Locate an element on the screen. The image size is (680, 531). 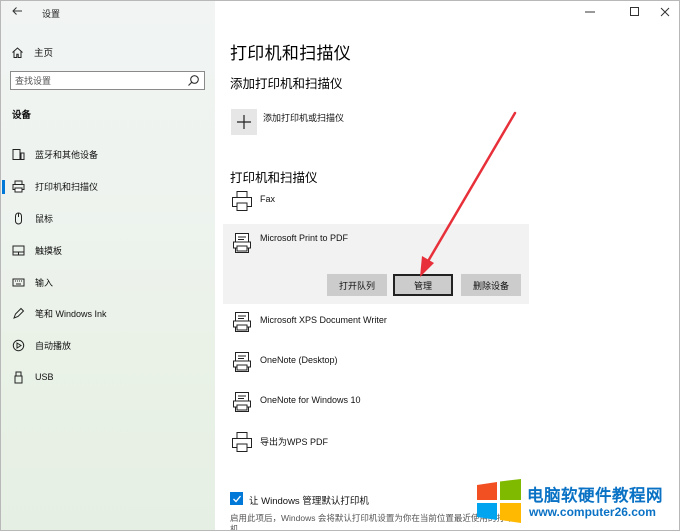
printer-item-xps: Microsoft XPS Document Writer is located at coordinates (376, 325).